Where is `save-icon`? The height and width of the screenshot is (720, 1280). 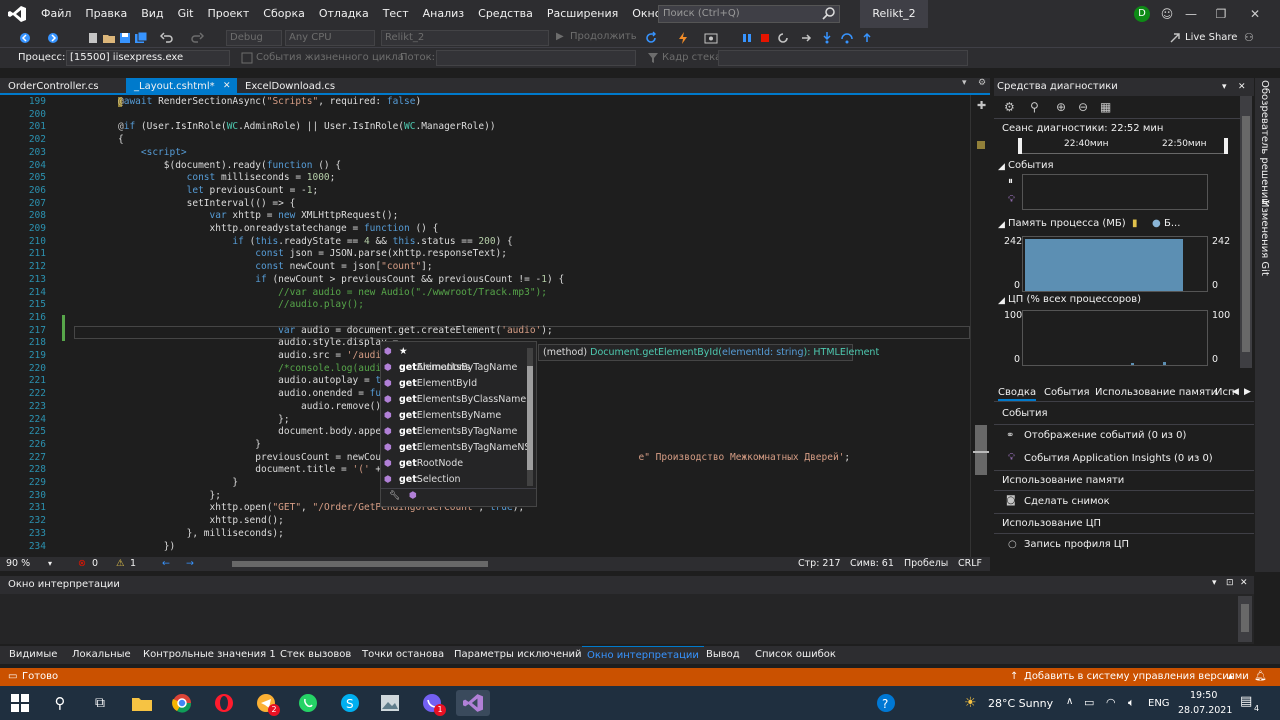
save-icon is located at coordinates (125, 38).